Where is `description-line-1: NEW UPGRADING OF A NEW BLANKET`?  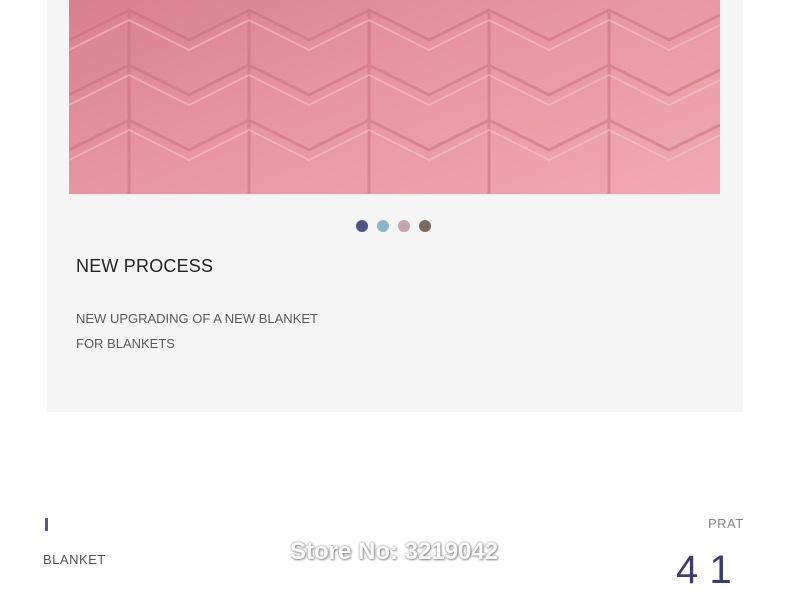 description-line-1: NEW UPGRADING OF A NEW BLANKET is located at coordinates (197, 318).